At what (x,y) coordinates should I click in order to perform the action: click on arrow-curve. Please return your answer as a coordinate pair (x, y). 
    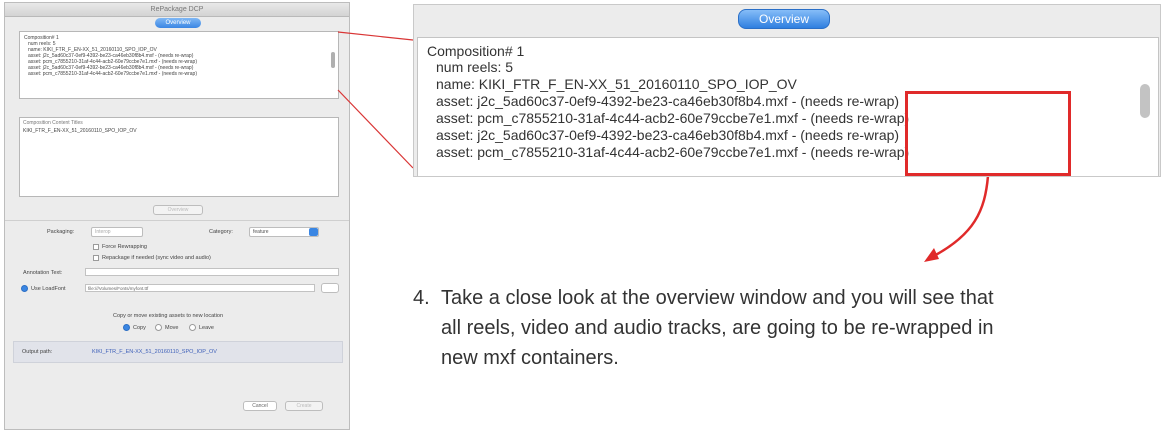
    Looking at the image, I should click on (959, 217).